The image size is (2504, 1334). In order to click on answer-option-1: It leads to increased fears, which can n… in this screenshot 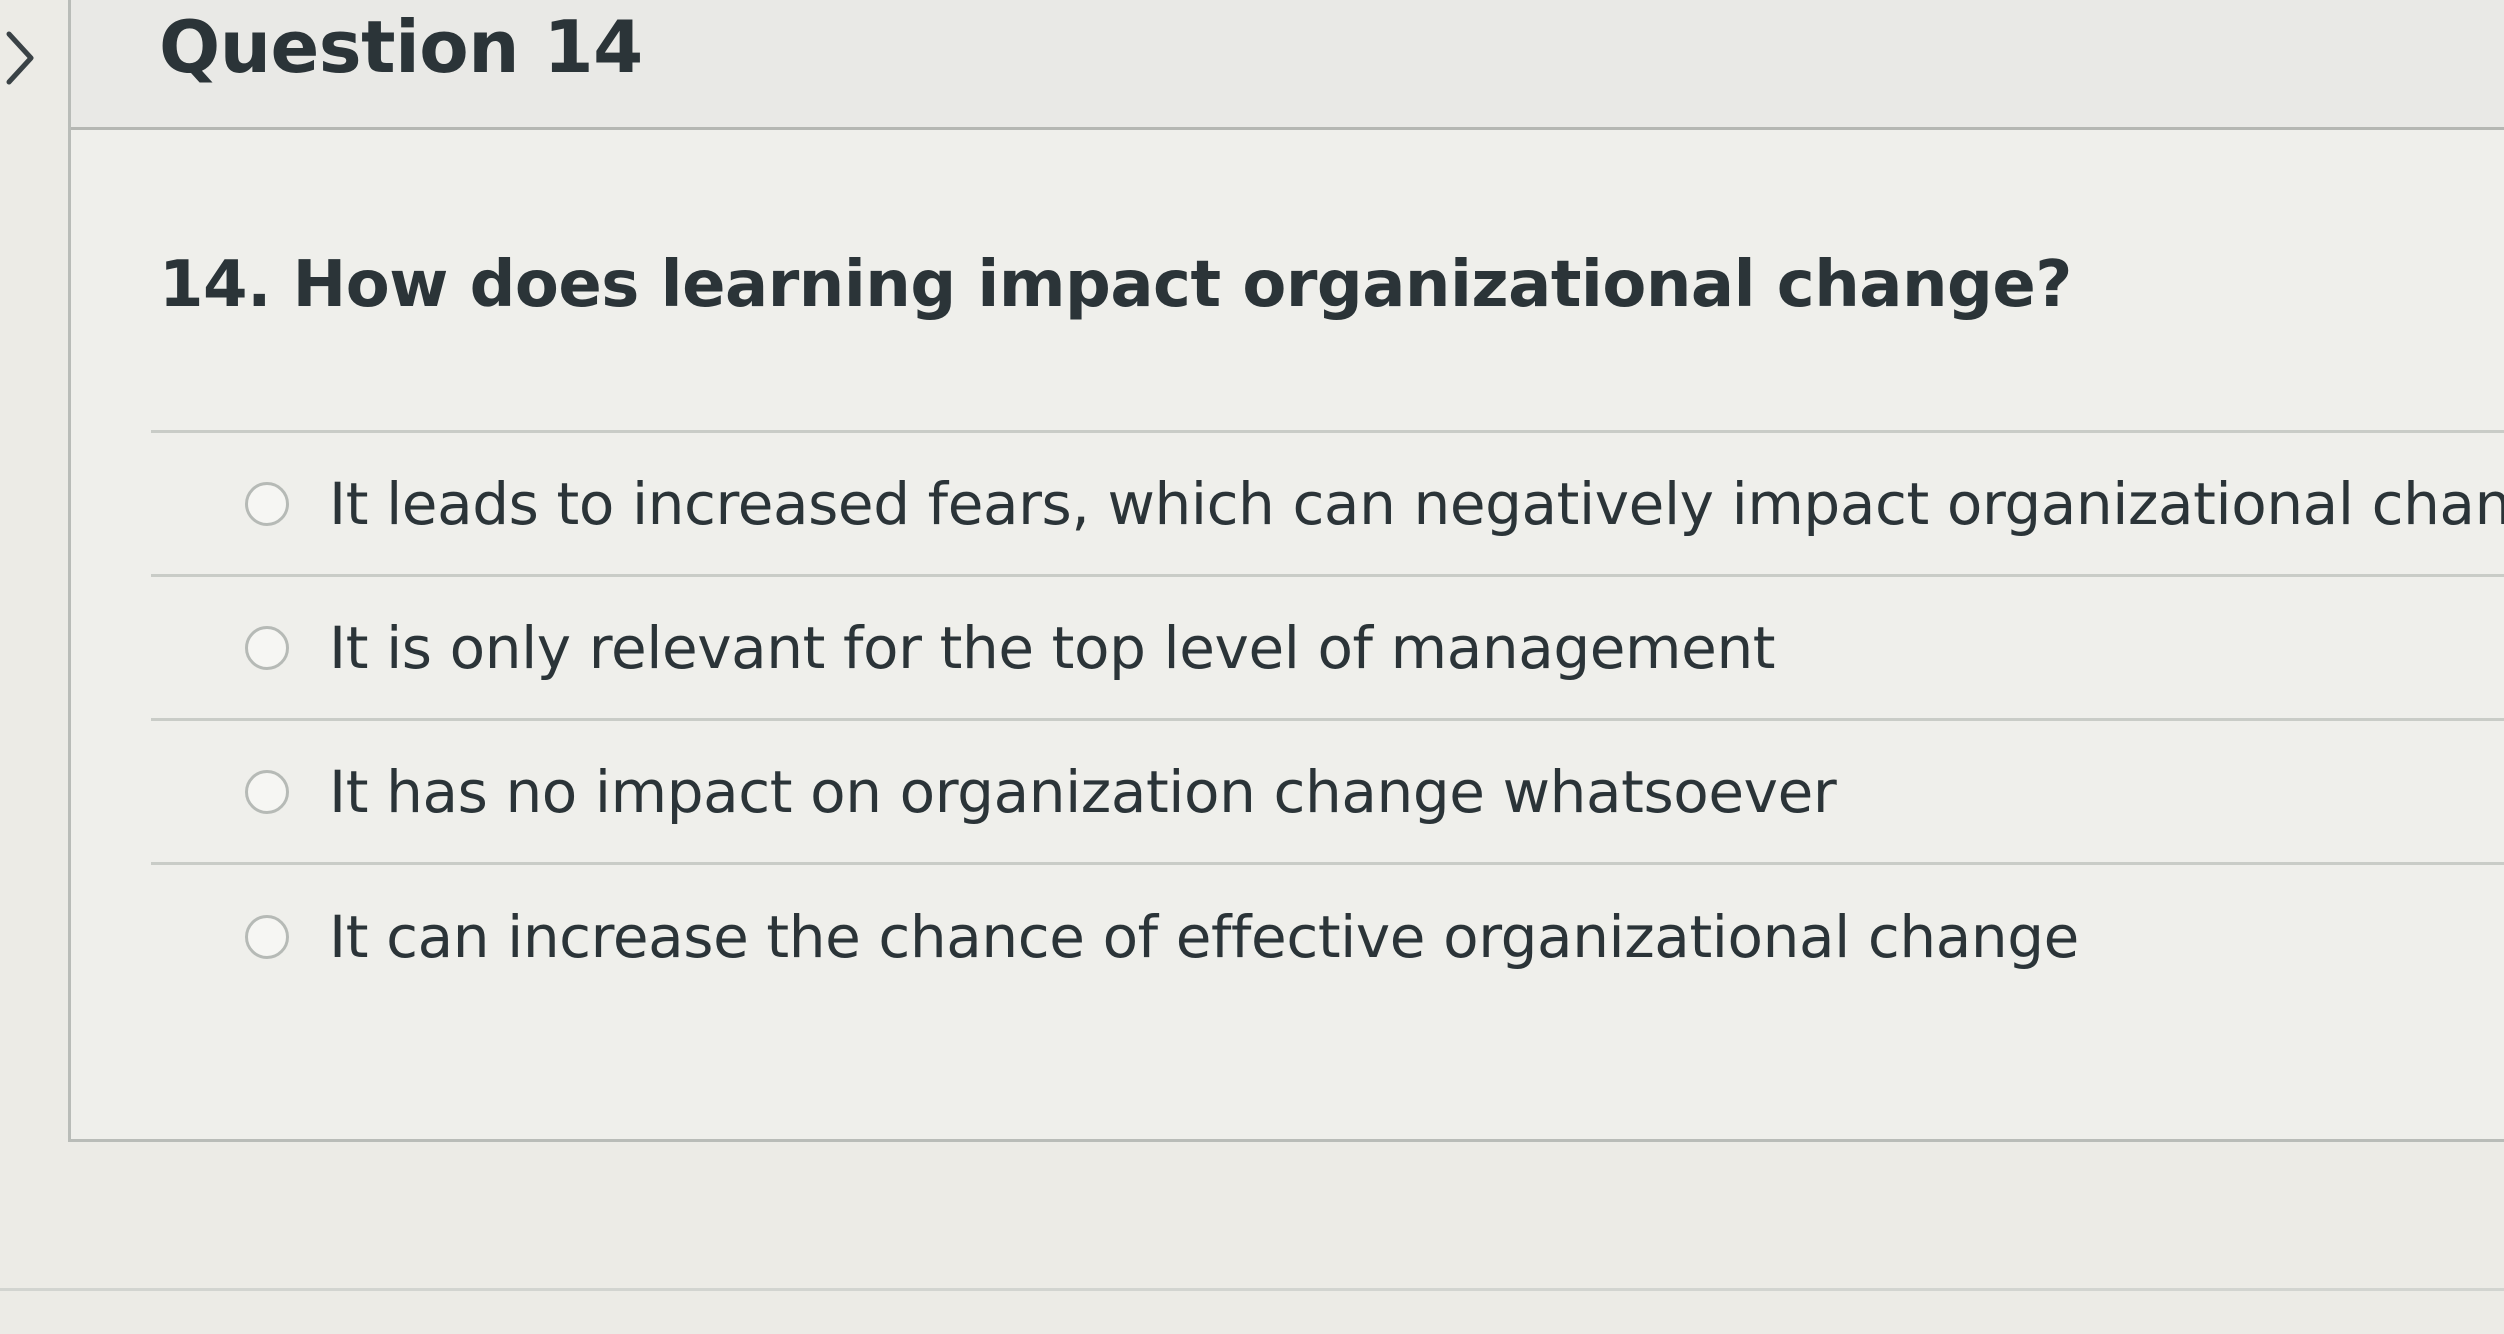, I will do `click(1327, 505)`.